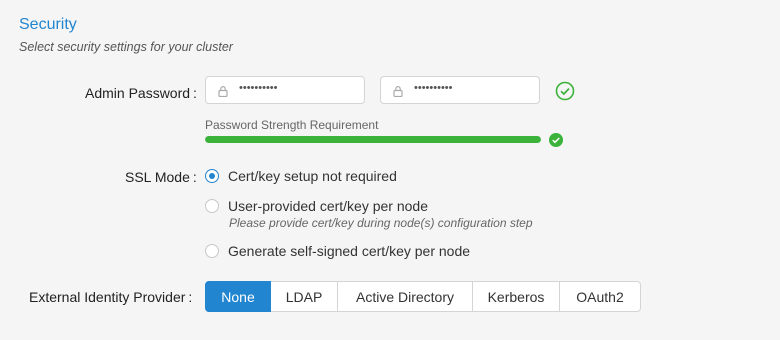 This screenshot has height=340, width=780. I want to click on ssl-mode-label: SSL Mode:, so click(161, 177).